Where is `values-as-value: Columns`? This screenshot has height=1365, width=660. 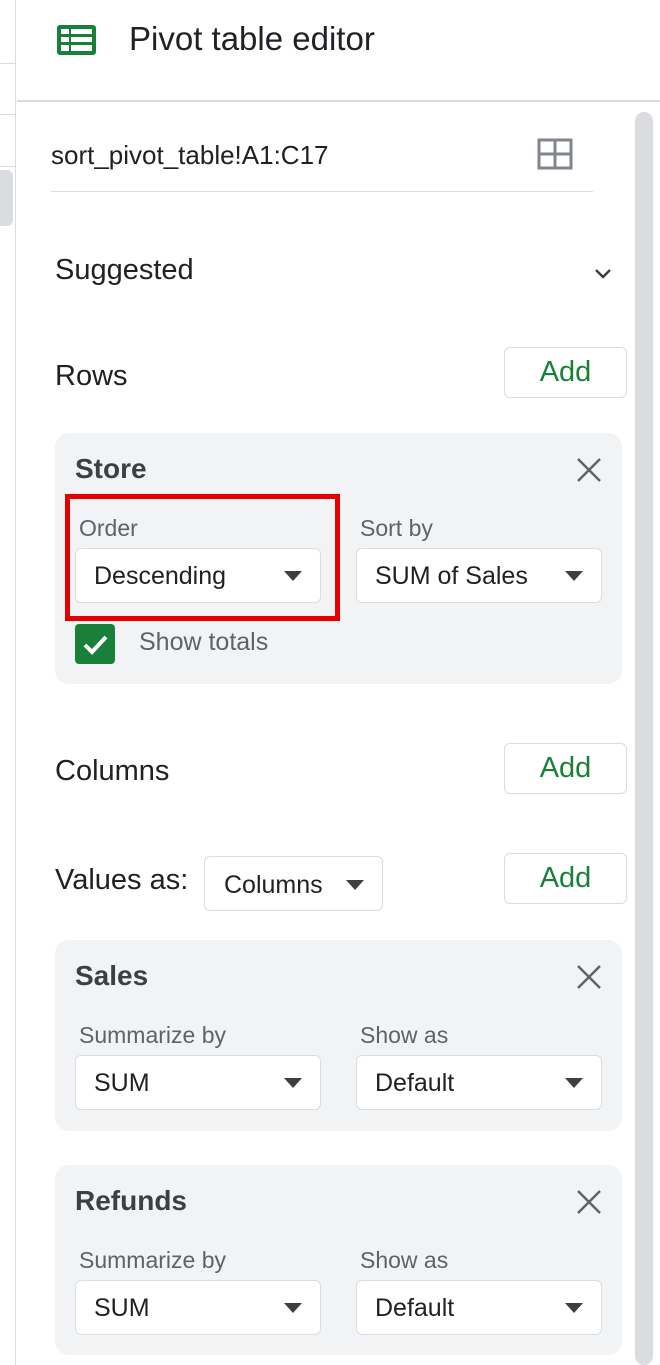 values-as-value: Columns is located at coordinates (273, 885).